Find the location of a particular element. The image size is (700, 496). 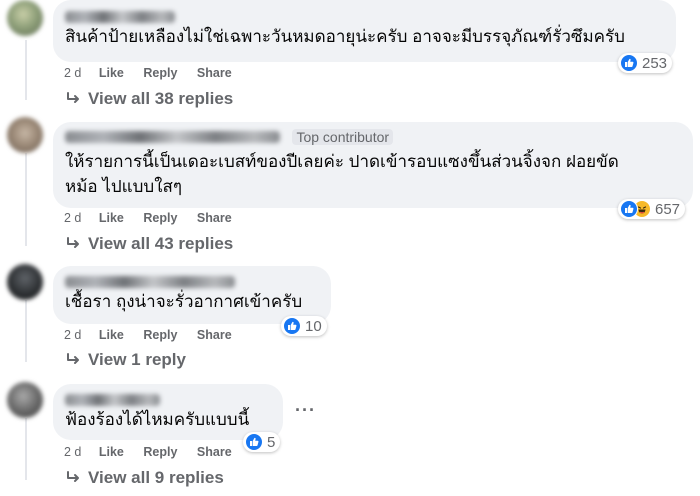

reaction-count: 5 is located at coordinates (271, 442).